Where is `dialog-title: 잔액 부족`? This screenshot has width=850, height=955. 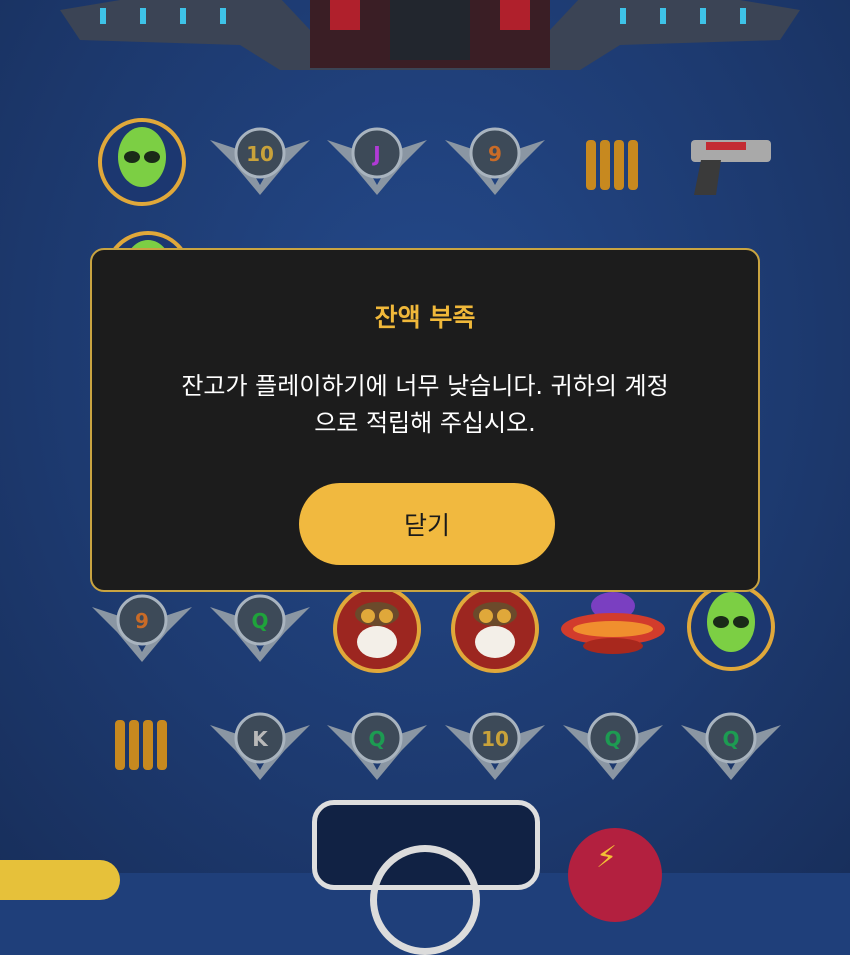 dialog-title: 잔액 부족 is located at coordinates (425, 317).